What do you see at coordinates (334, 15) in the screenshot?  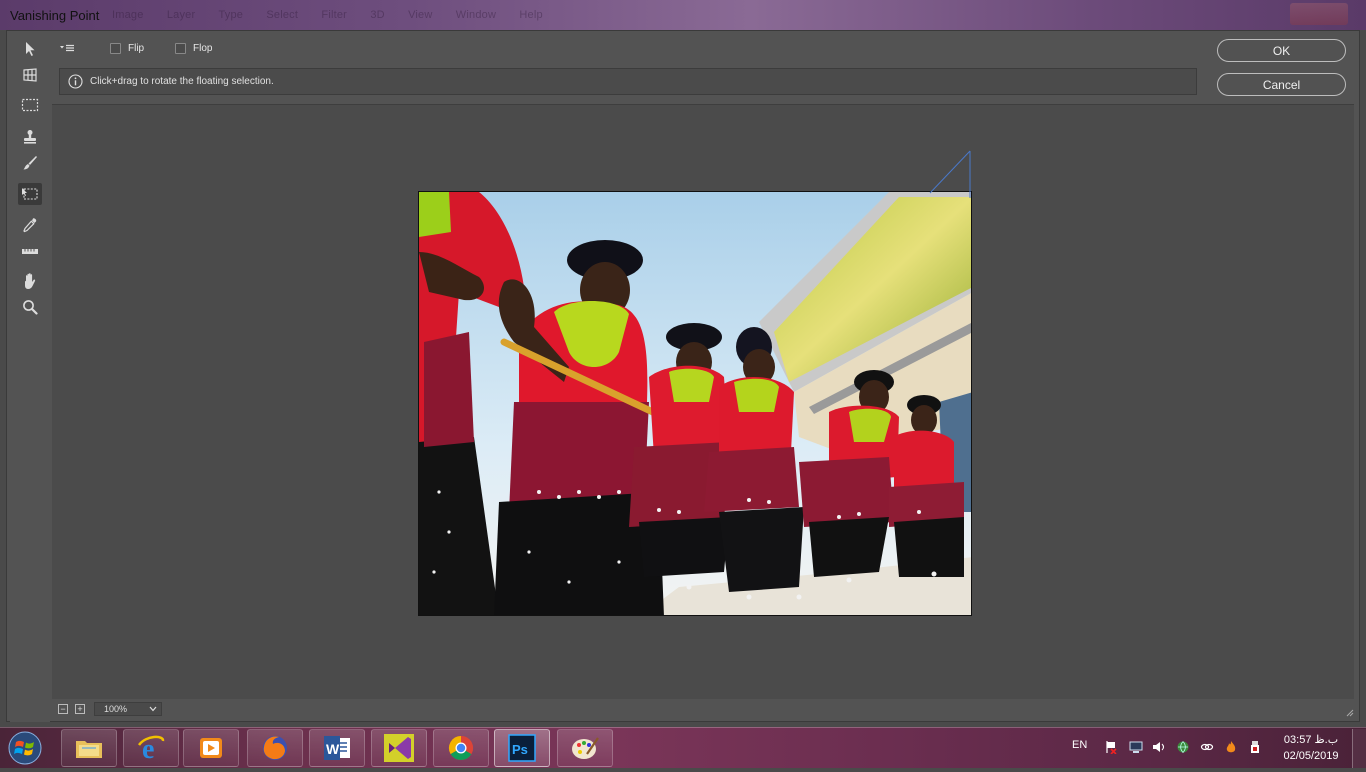 I see `ghost-menu-item: Filter` at bounding box center [334, 15].